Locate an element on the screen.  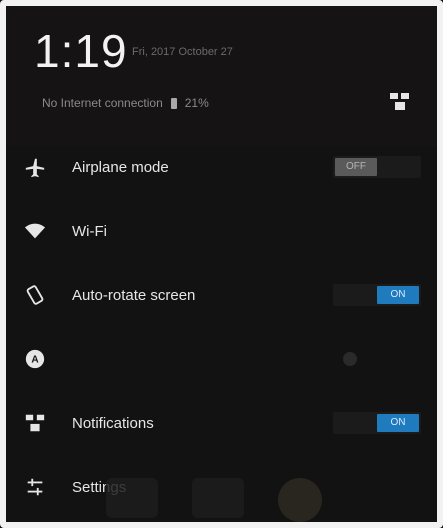
network-status: No Internet connection 21% is located at coordinates (125, 103).